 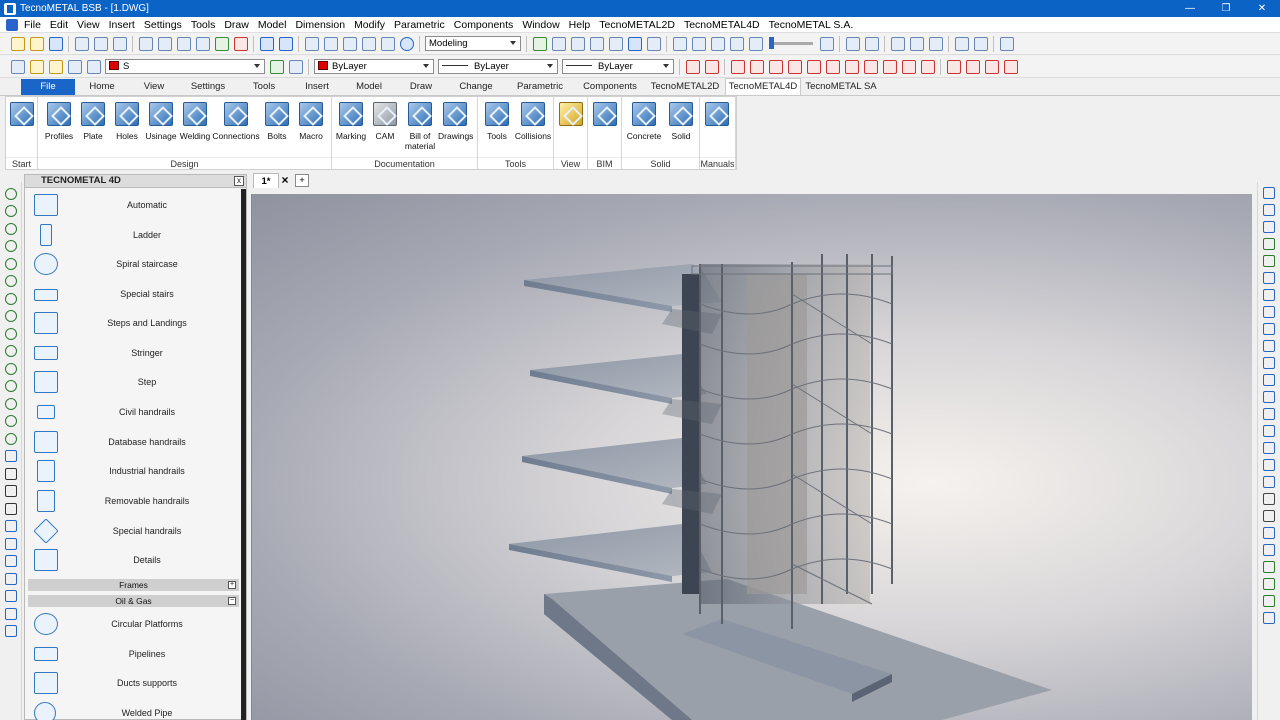 What do you see at coordinates (756, 66) in the screenshot?
I see `snap-apparent-icon` at bounding box center [756, 66].